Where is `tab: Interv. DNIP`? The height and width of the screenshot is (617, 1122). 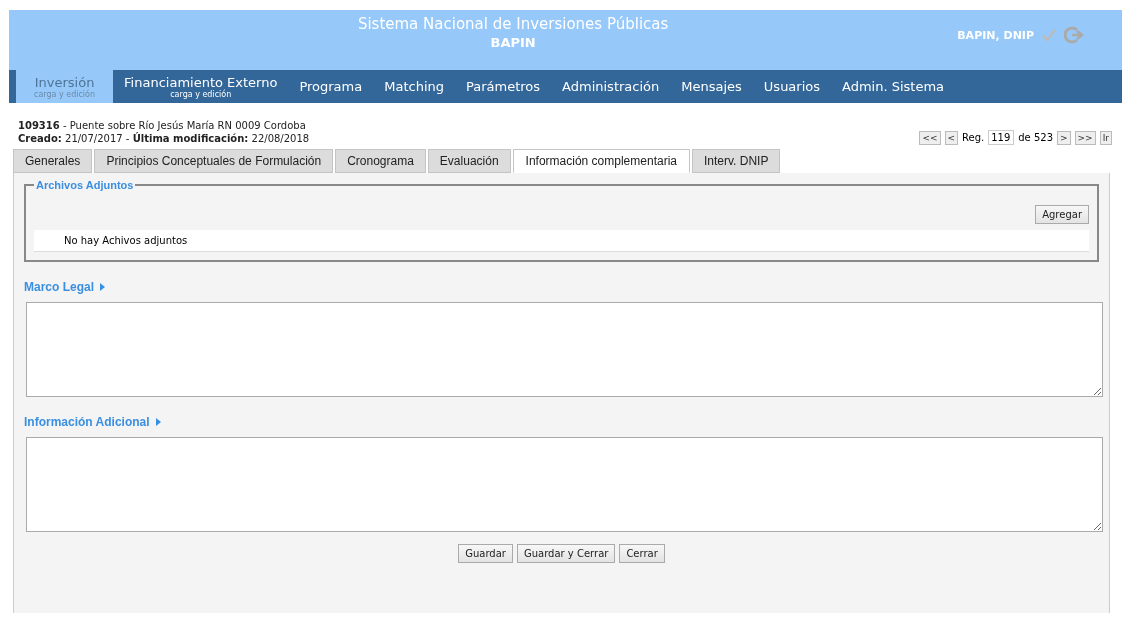 tab: Interv. DNIP is located at coordinates (736, 161).